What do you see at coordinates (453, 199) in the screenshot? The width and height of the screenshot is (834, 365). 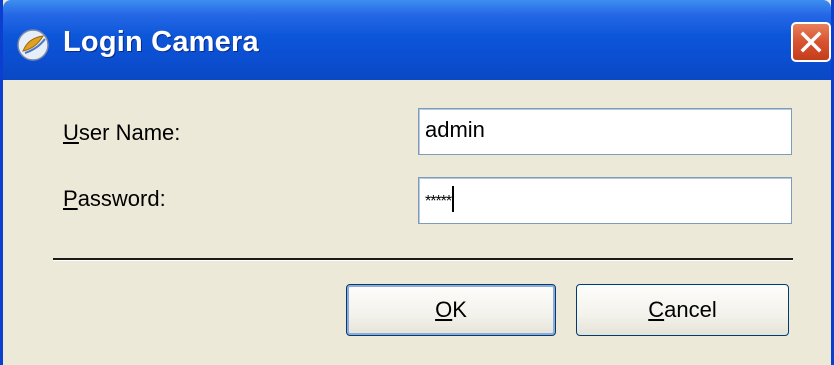 I see `text-caret` at bounding box center [453, 199].